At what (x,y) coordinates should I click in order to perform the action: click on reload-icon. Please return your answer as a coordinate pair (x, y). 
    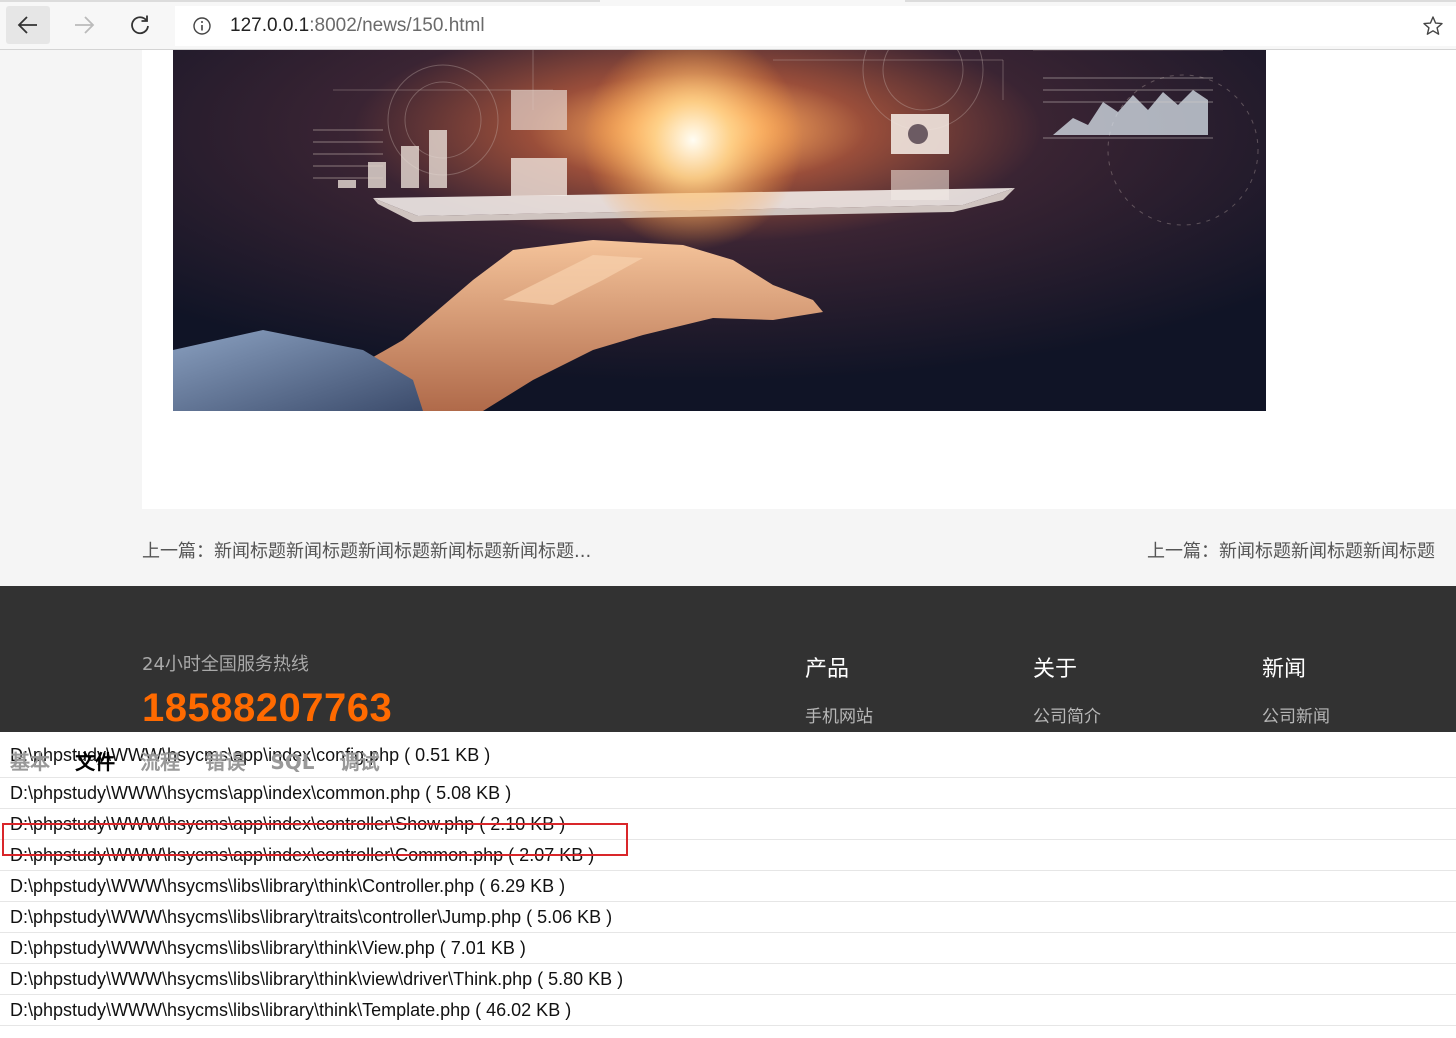
    Looking at the image, I should click on (140, 25).